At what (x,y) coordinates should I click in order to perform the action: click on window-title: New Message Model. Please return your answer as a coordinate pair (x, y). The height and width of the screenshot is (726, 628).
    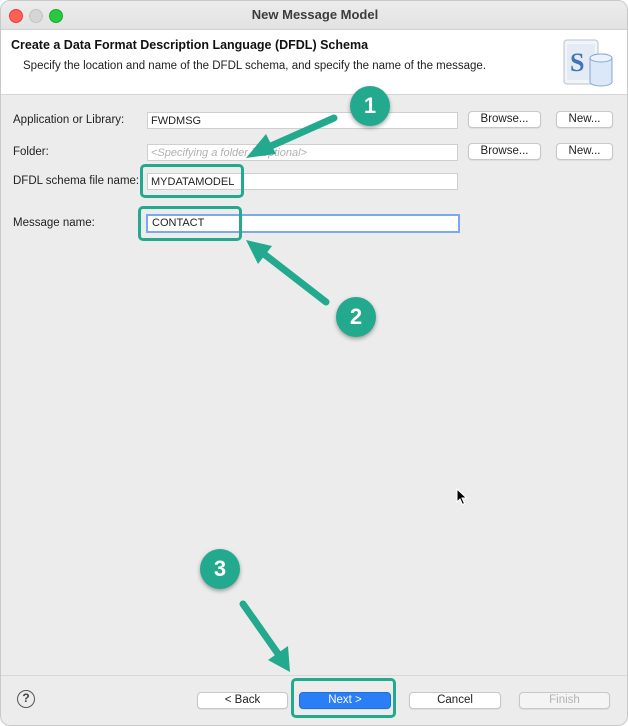
    Looking at the image, I should click on (315, 14).